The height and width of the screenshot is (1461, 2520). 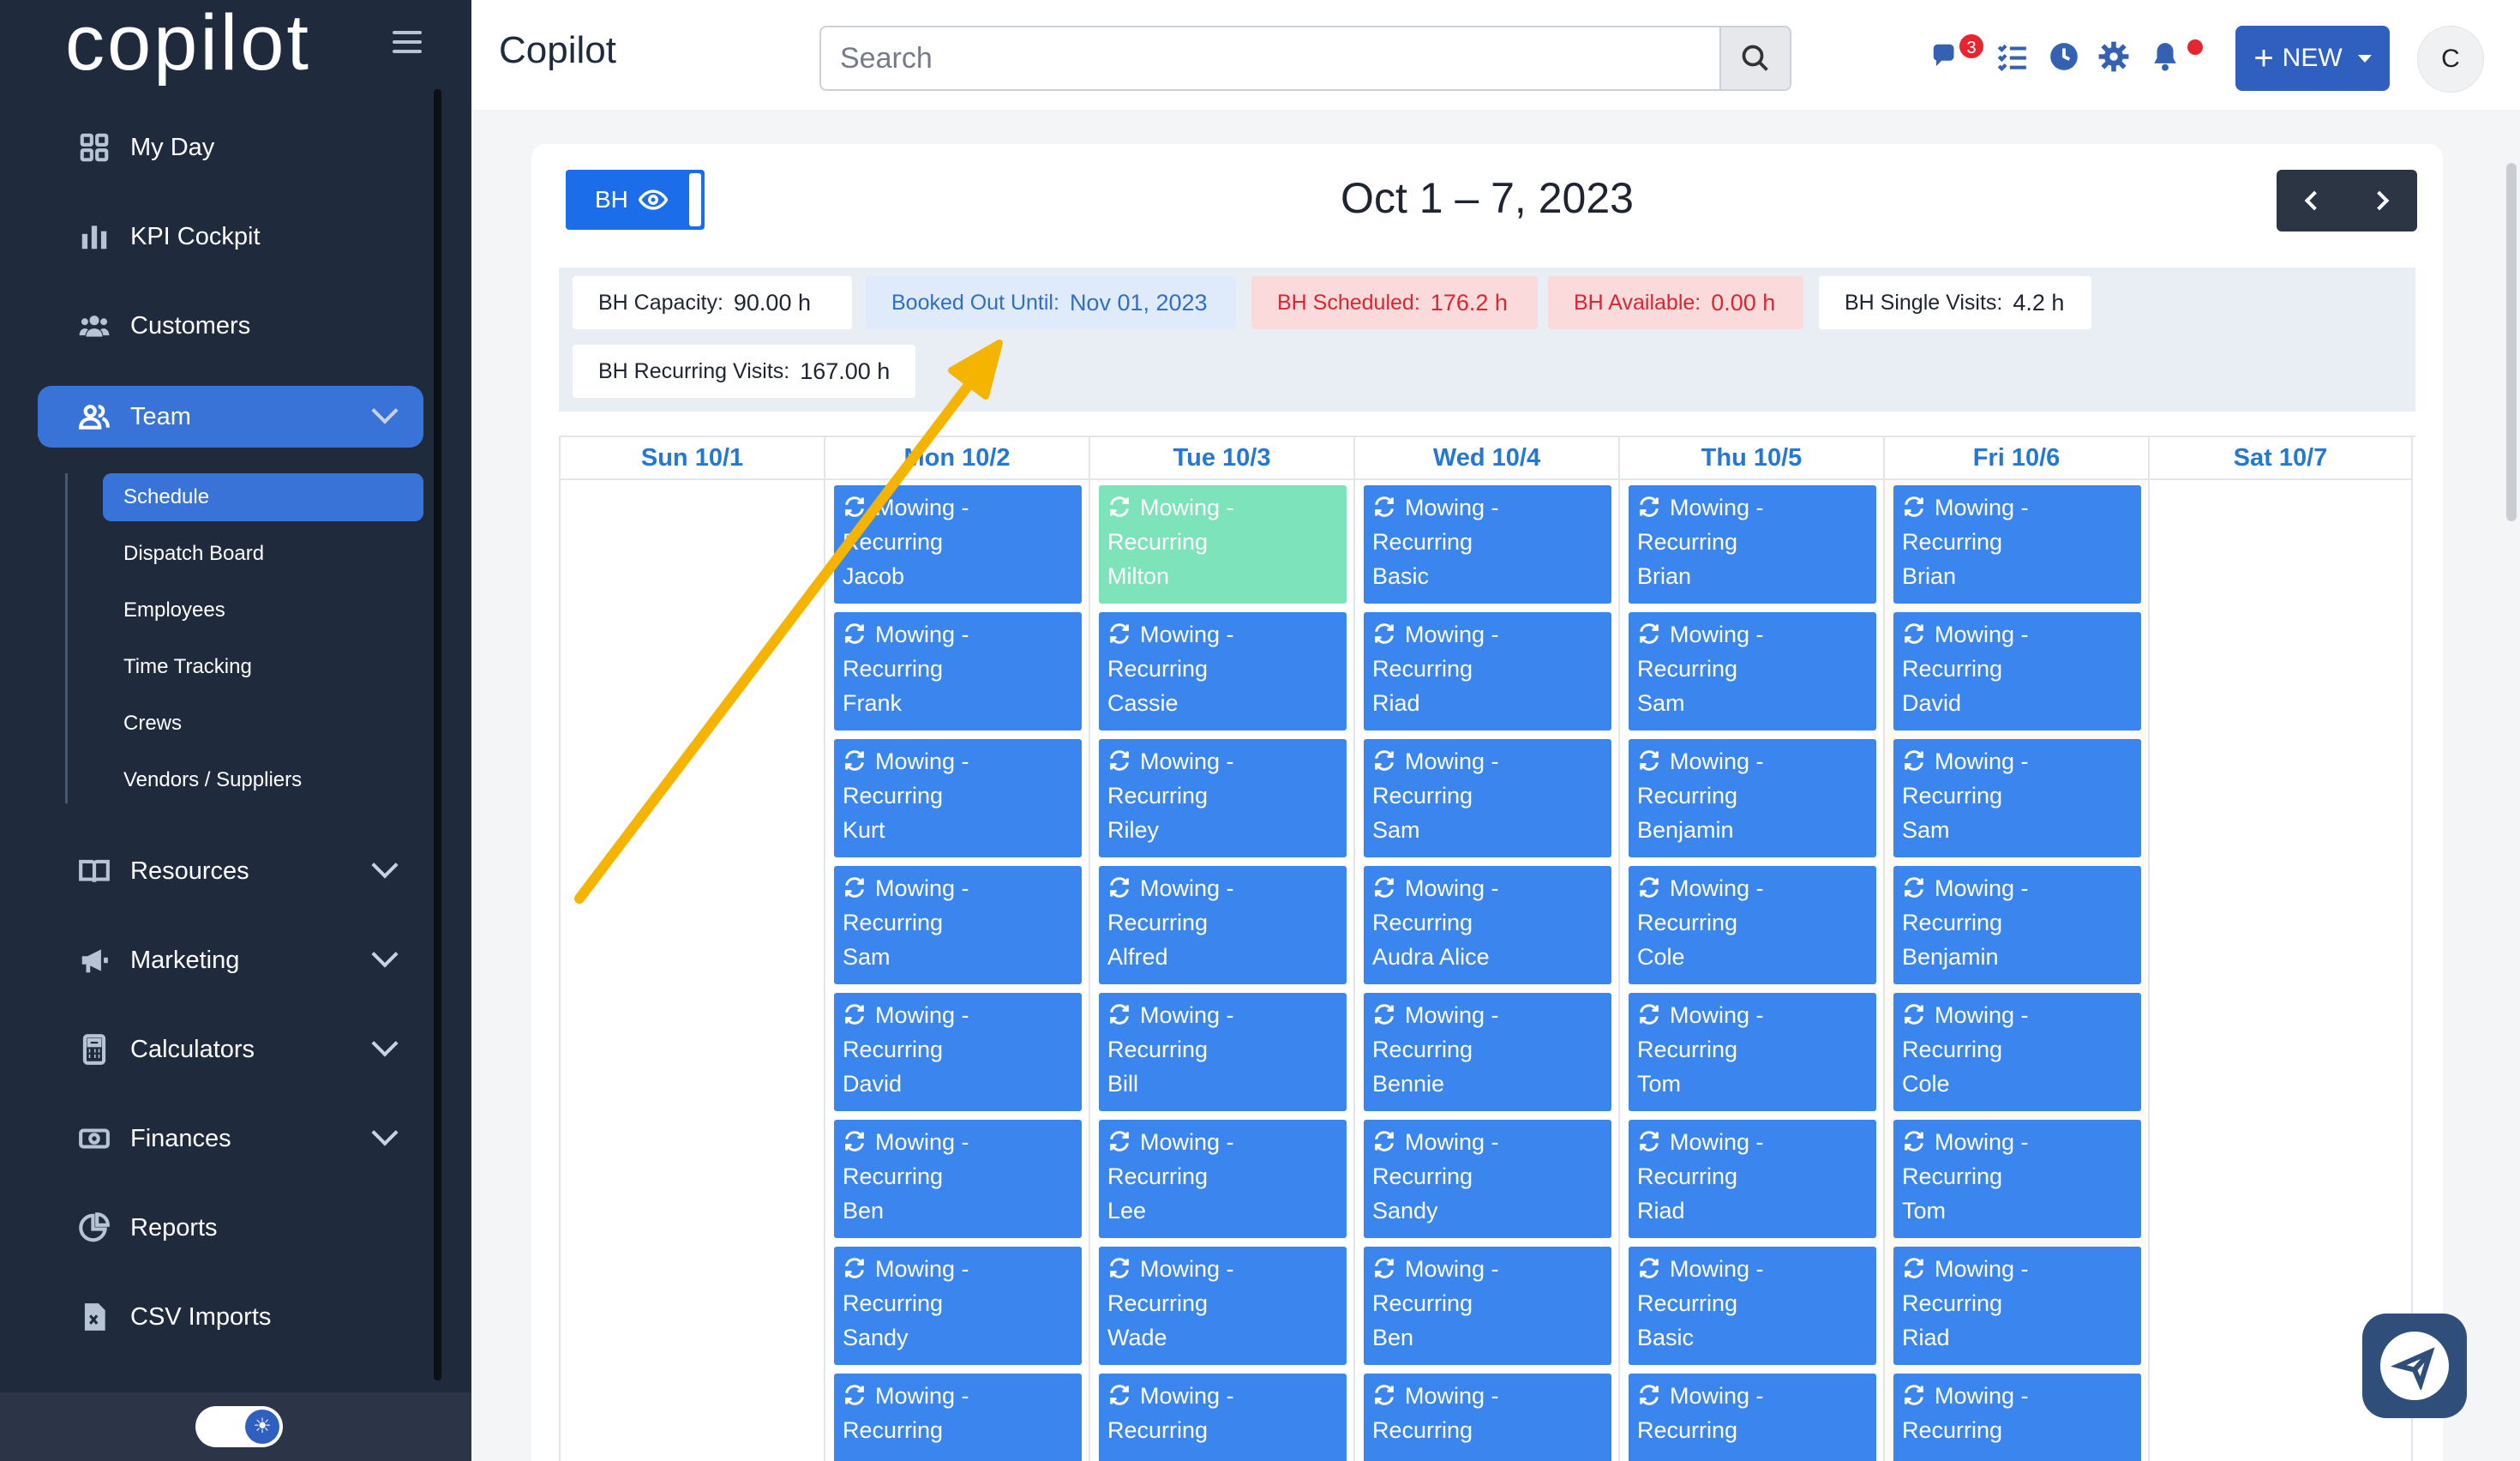 I want to click on day-header: Sun 10/1, so click(x=692, y=459).